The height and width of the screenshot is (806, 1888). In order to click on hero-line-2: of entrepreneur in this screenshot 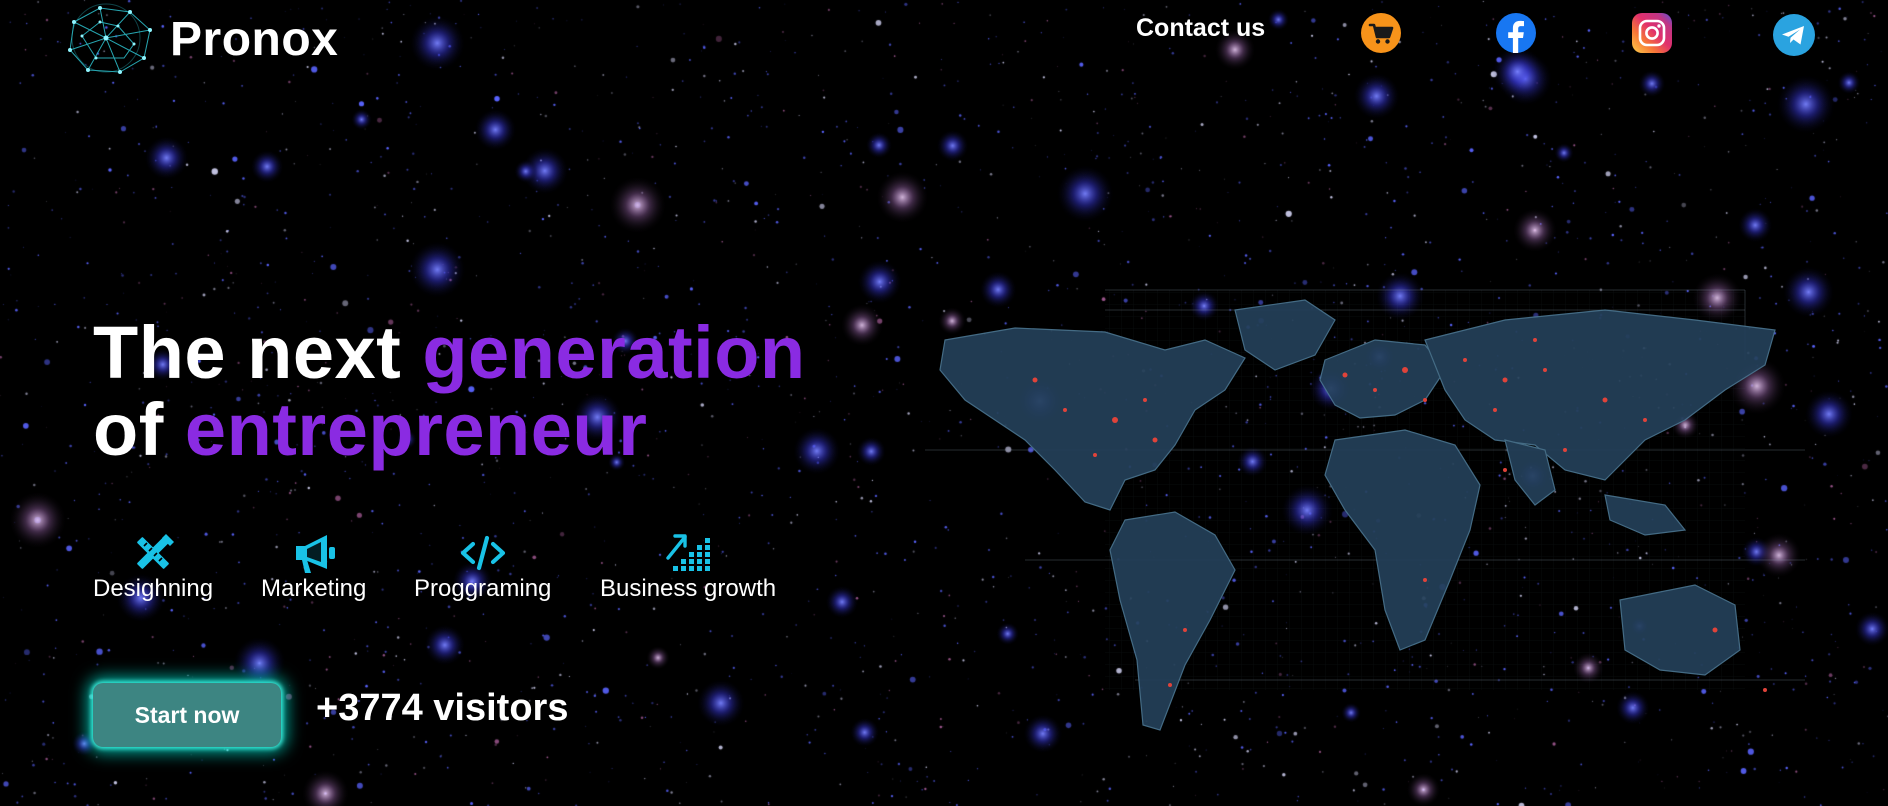, I will do `click(449, 429)`.